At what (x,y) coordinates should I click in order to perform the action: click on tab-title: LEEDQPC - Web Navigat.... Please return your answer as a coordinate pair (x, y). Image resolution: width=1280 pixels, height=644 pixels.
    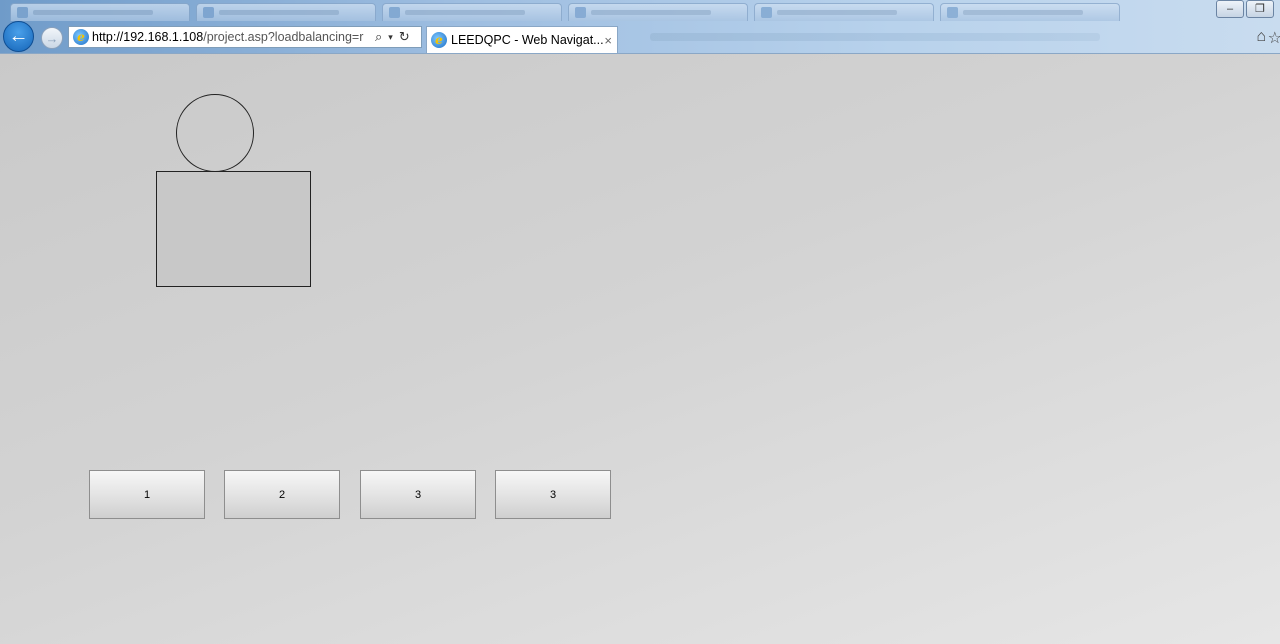
    Looking at the image, I should click on (527, 40).